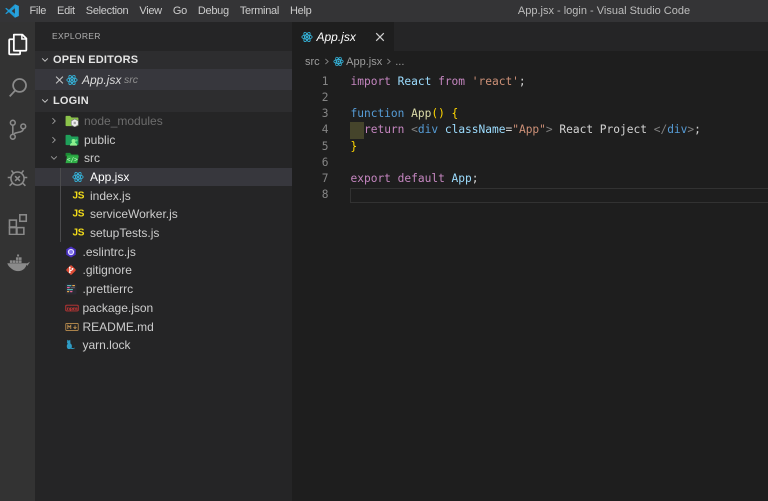 The width and height of the screenshot is (768, 501). Describe the element at coordinates (530, 36) in the screenshot. I see `tab-bar: App.jsx` at that location.